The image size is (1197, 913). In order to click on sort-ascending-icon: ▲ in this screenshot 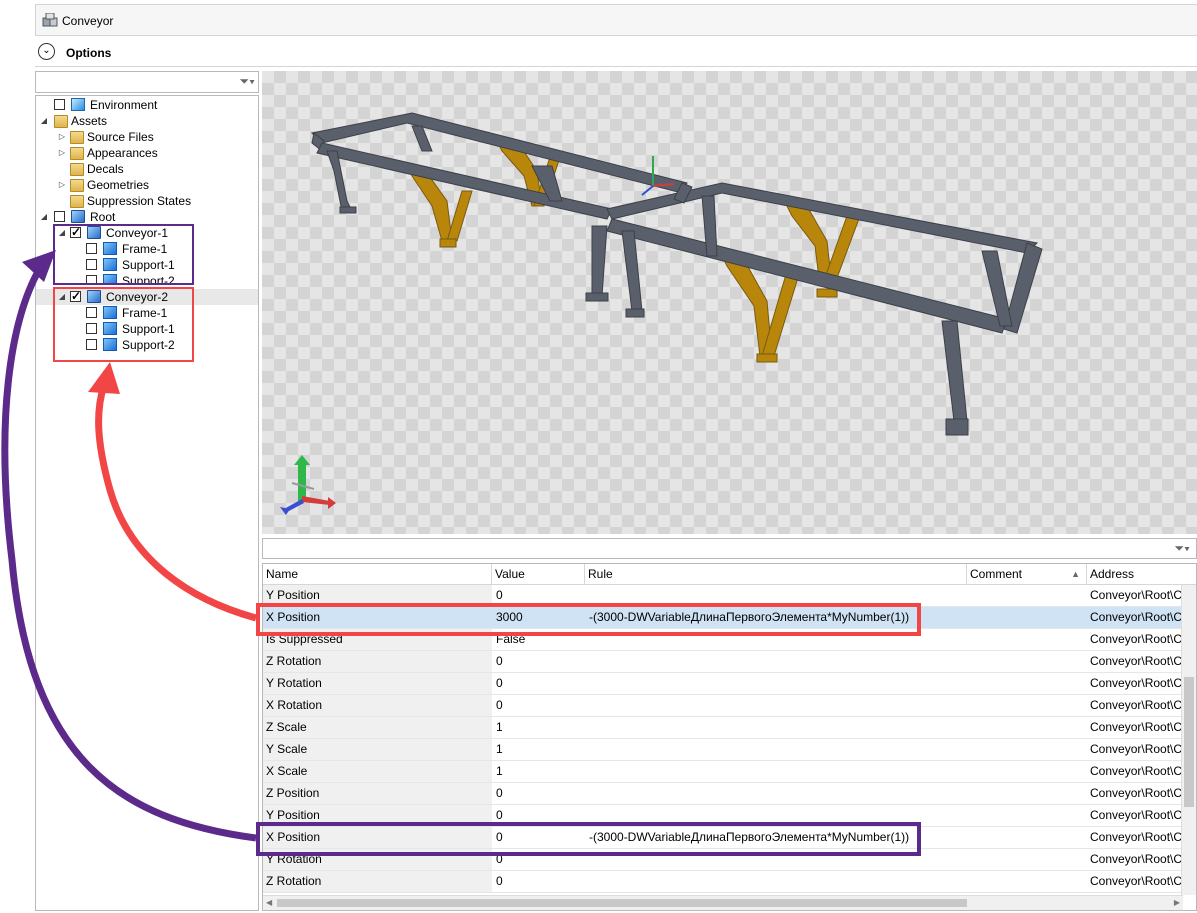, I will do `click(1075, 574)`.